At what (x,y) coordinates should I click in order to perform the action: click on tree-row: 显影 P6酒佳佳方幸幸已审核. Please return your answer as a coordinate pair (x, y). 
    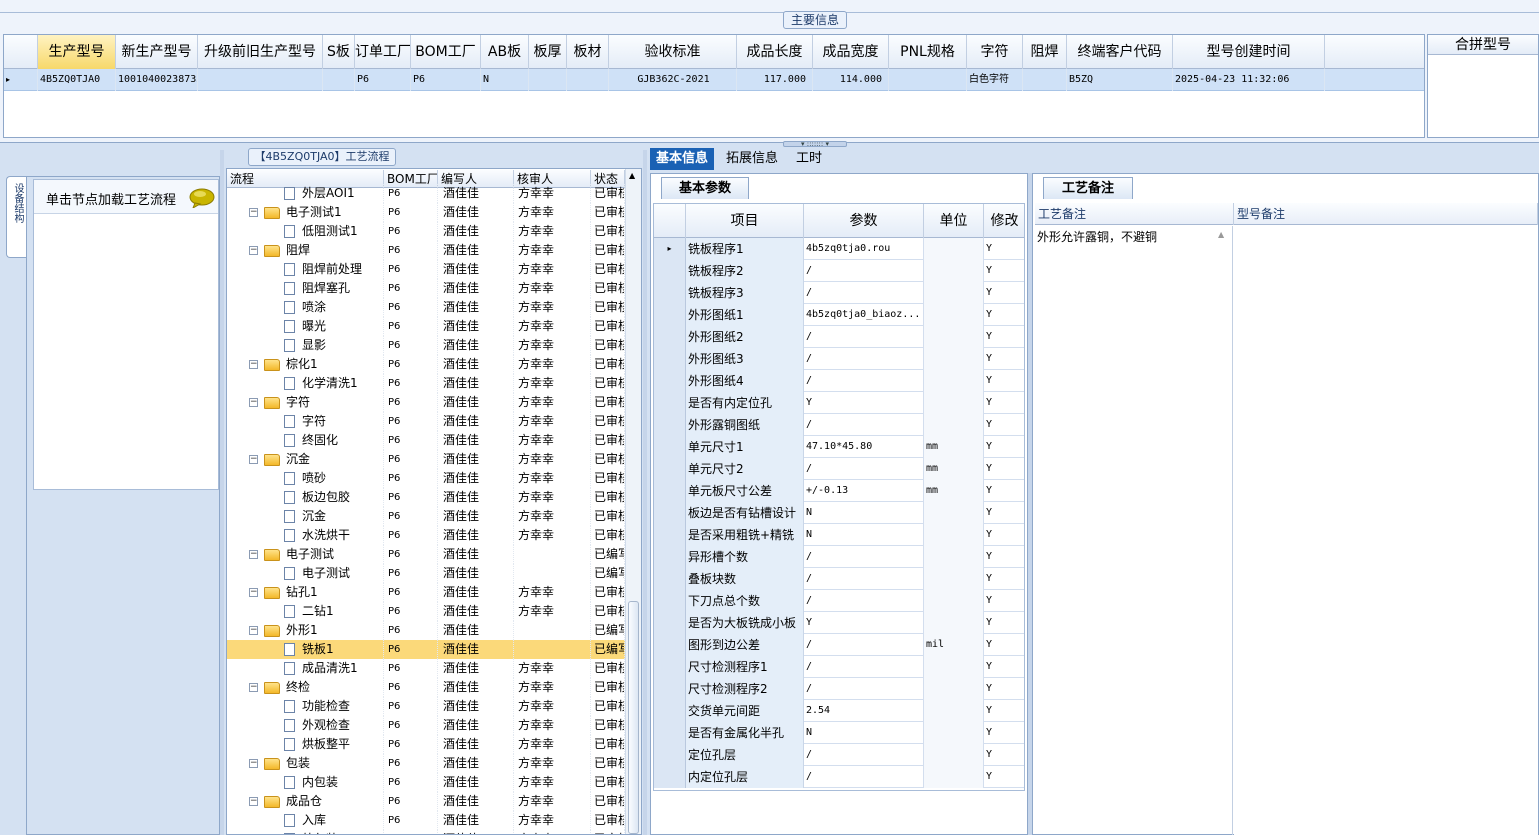
    Looking at the image, I should click on (426, 345).